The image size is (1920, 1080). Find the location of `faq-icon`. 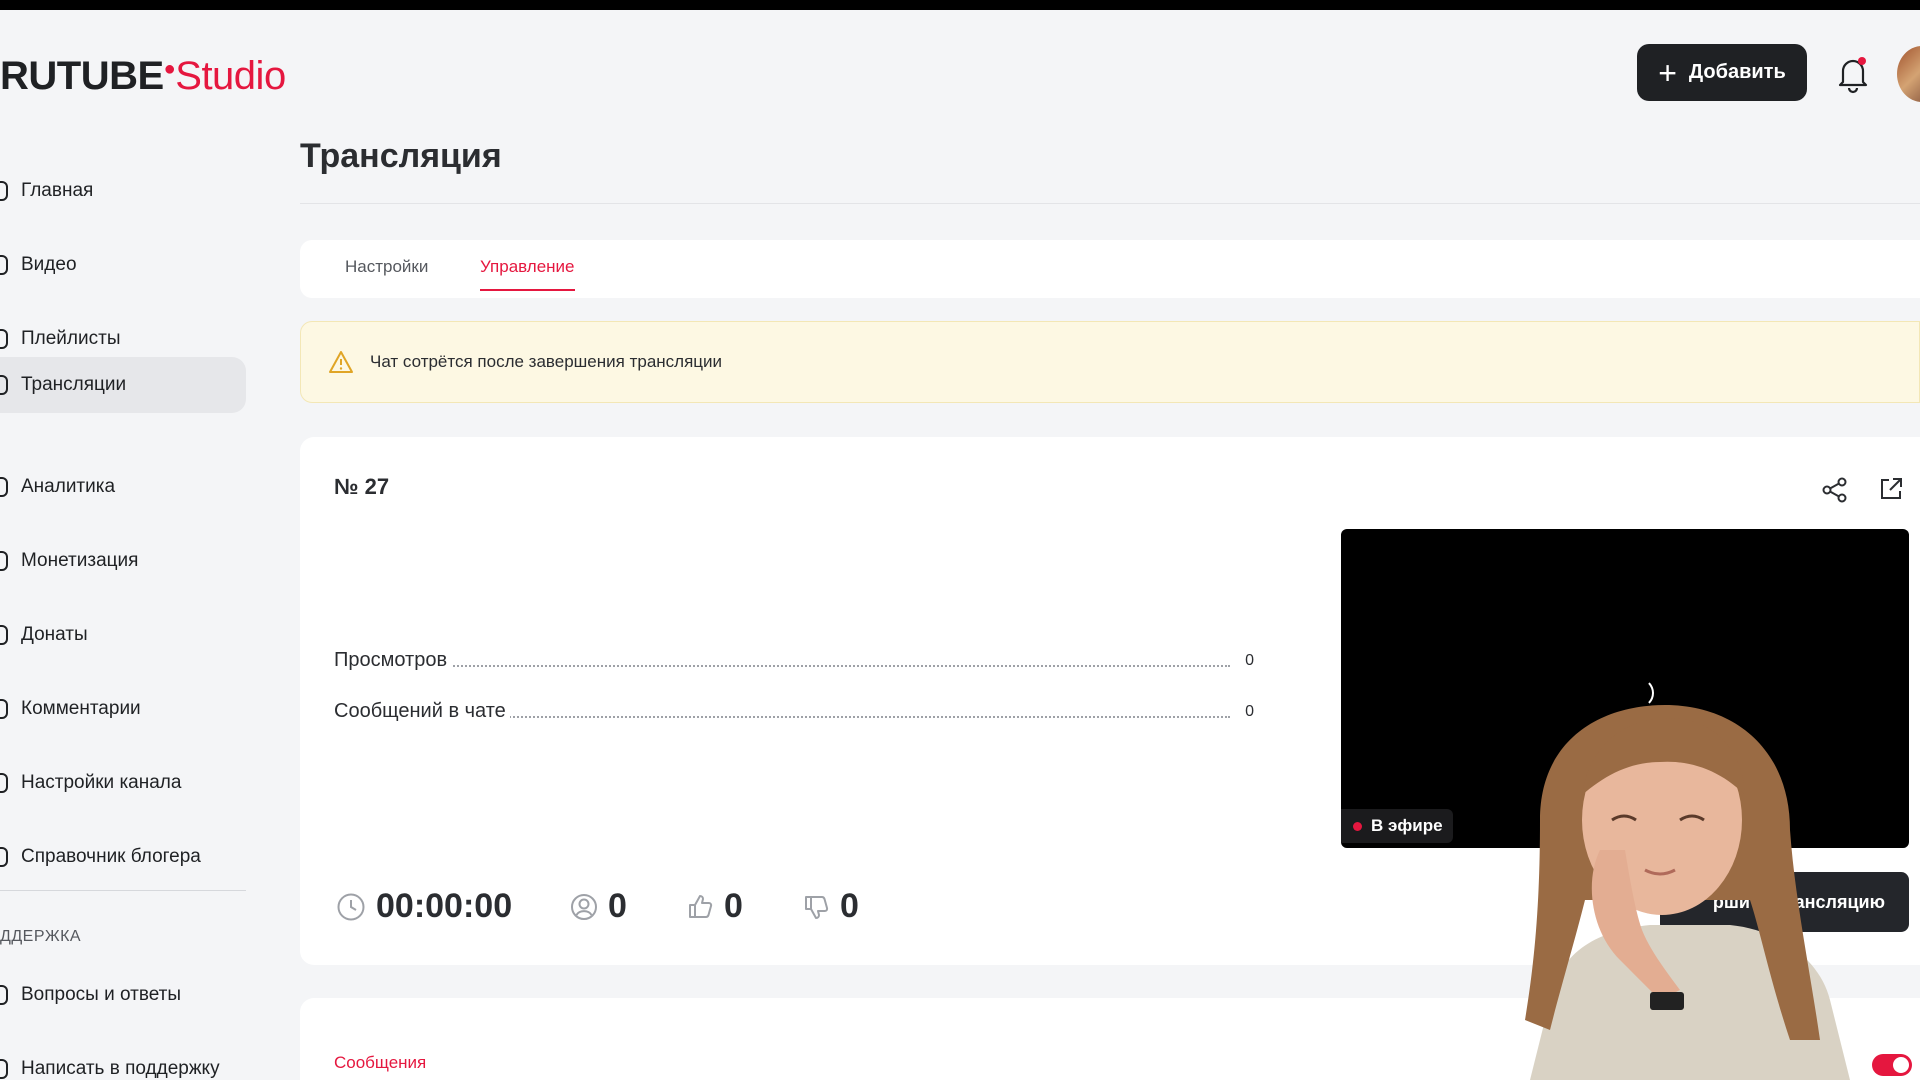

faq-icon is located at coordinates (4, 995).